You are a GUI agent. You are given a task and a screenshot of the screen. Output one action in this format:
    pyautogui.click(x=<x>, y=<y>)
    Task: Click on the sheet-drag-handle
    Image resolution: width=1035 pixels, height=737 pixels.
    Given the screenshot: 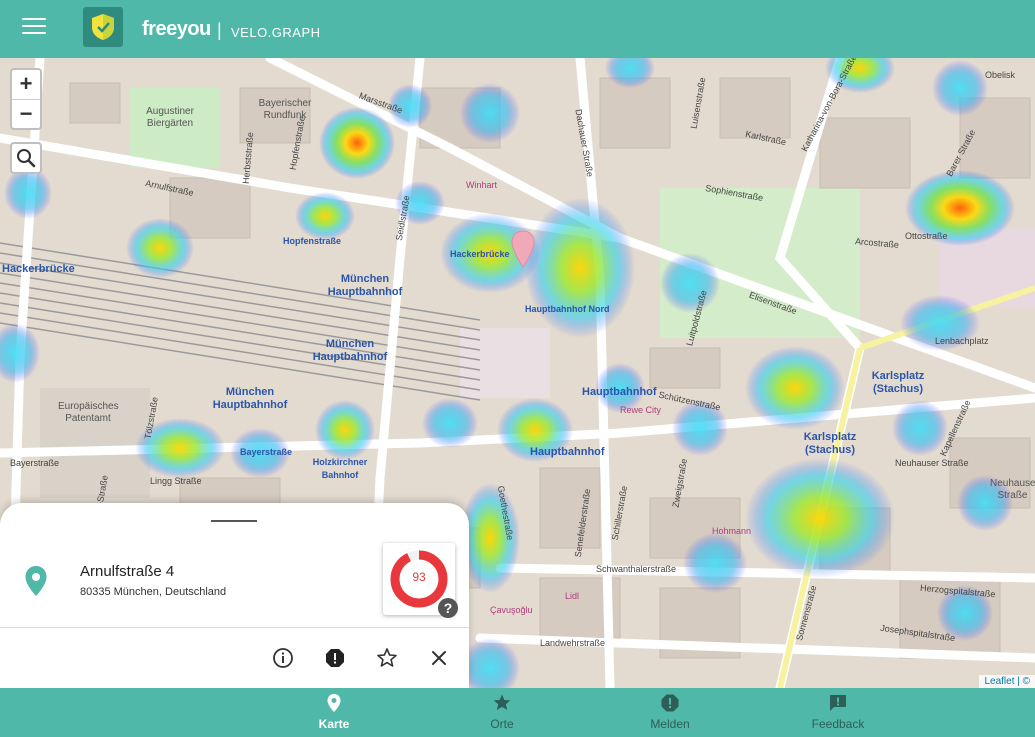 What is the action you would take?
    pyautogui.click(x=234, y=521)
    